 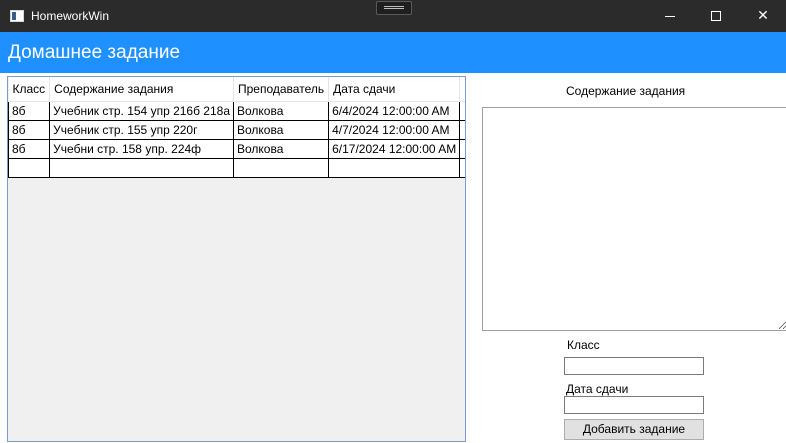 I want to click on app-icon, so click(x=17, y=16).